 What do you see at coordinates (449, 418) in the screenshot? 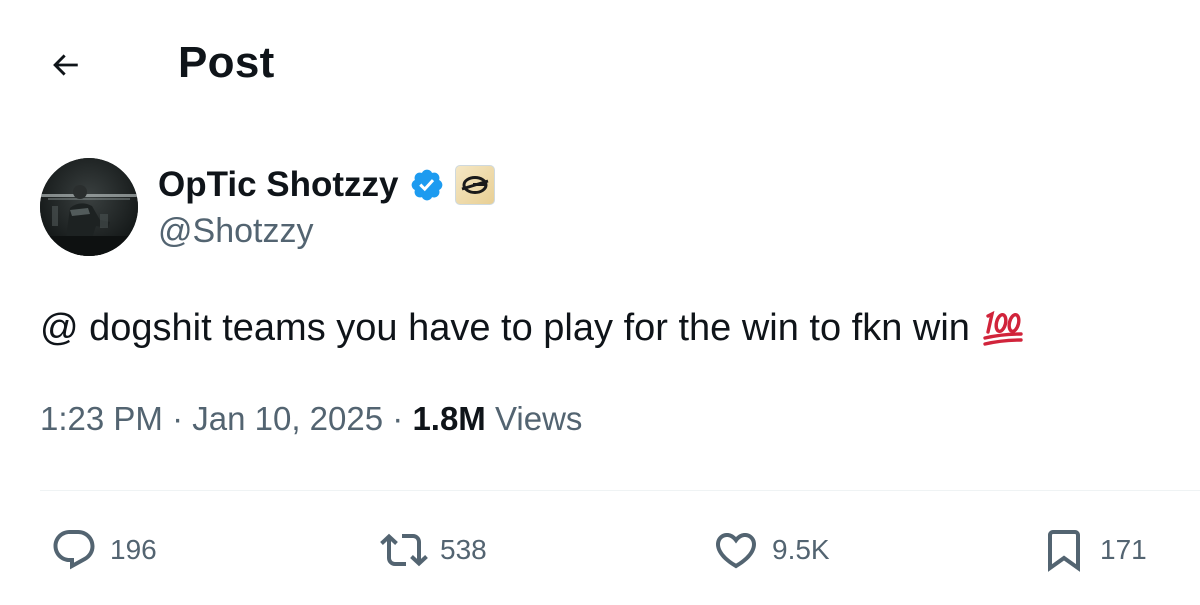
I see `views-count: 1.8M` at bounding box center [449, 418].